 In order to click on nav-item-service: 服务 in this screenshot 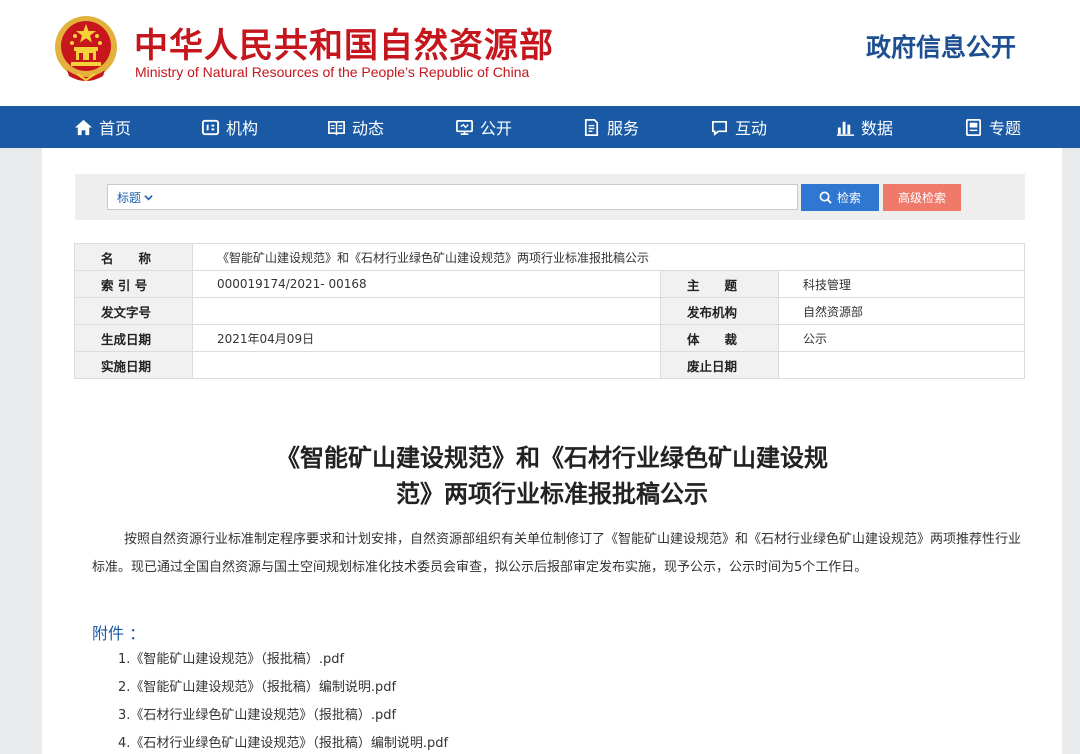, I will do `click(610, 127)`.